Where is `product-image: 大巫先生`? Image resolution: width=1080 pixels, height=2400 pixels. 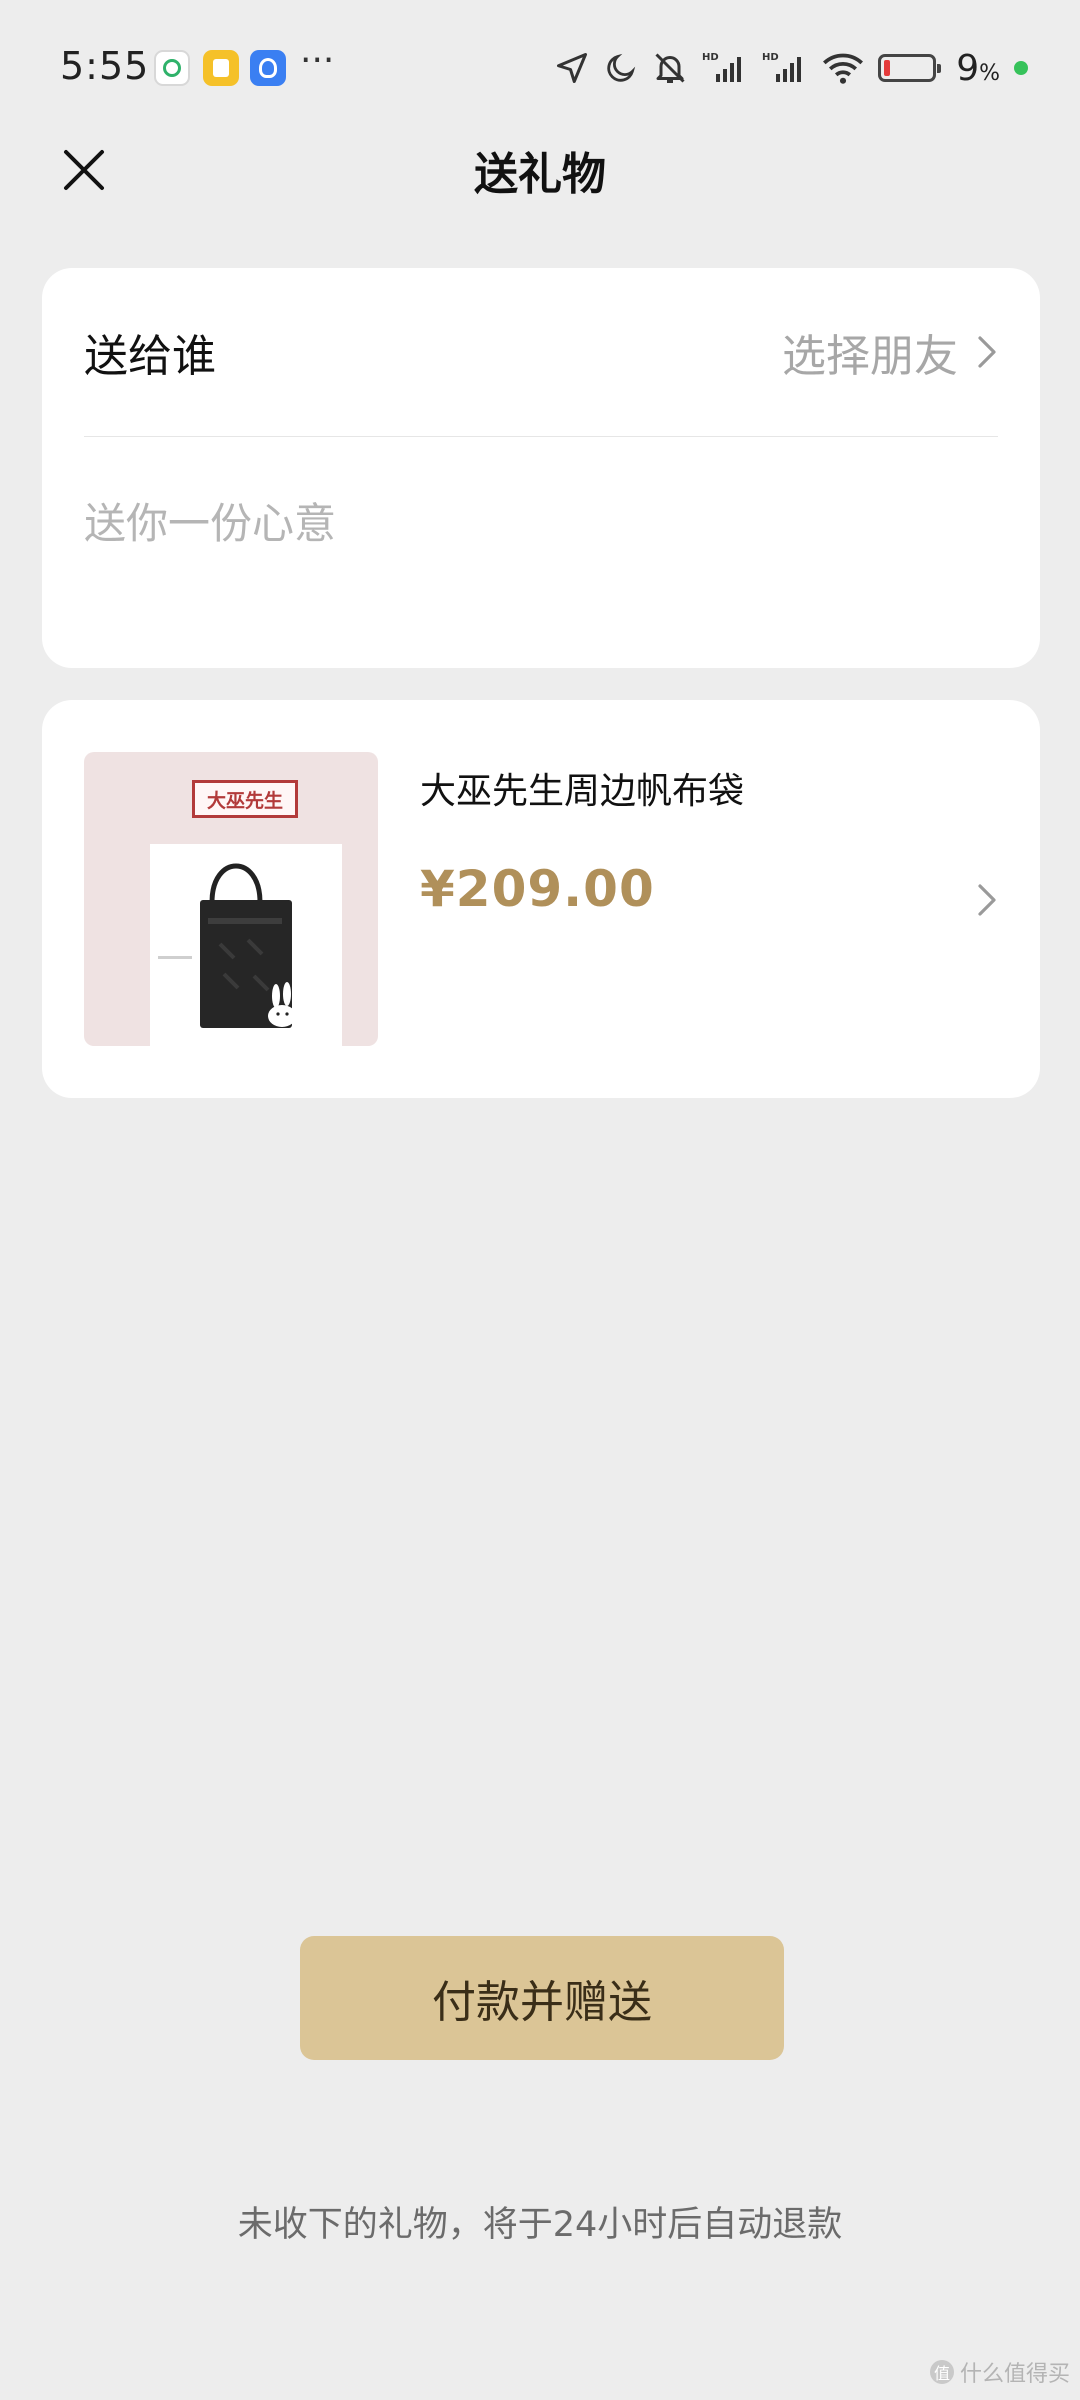 product-image: 大巫先生 is located at coordinates (231, 899).